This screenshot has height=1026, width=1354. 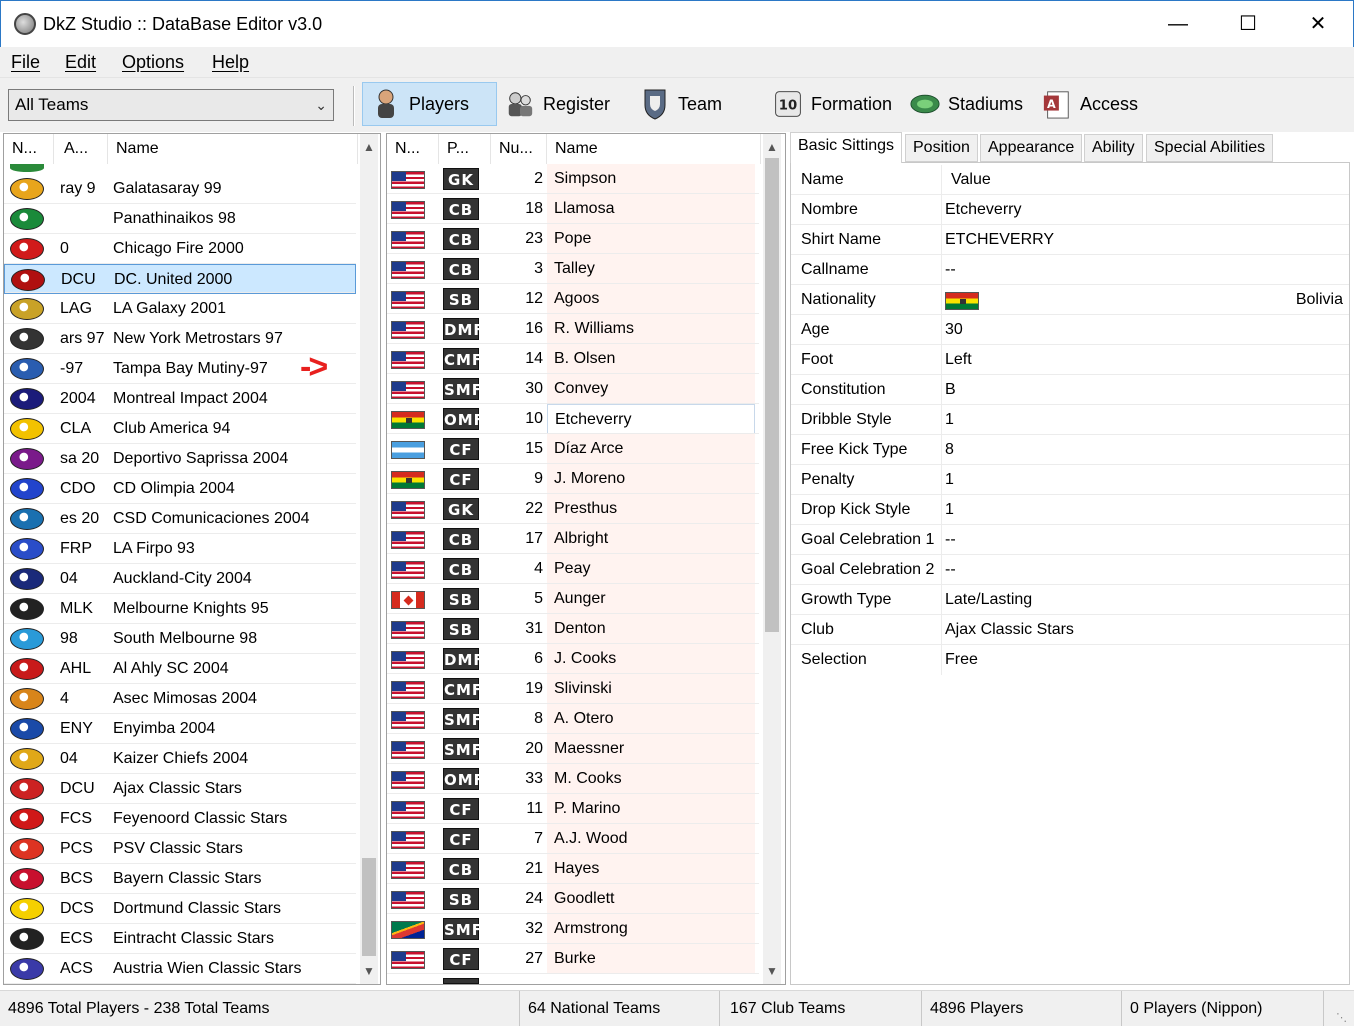 What do you see at coordinates (180, 609) in the screenshot?
I see `team-row: MLK Melbourne Knights 95` at bounding box center [180, 609].